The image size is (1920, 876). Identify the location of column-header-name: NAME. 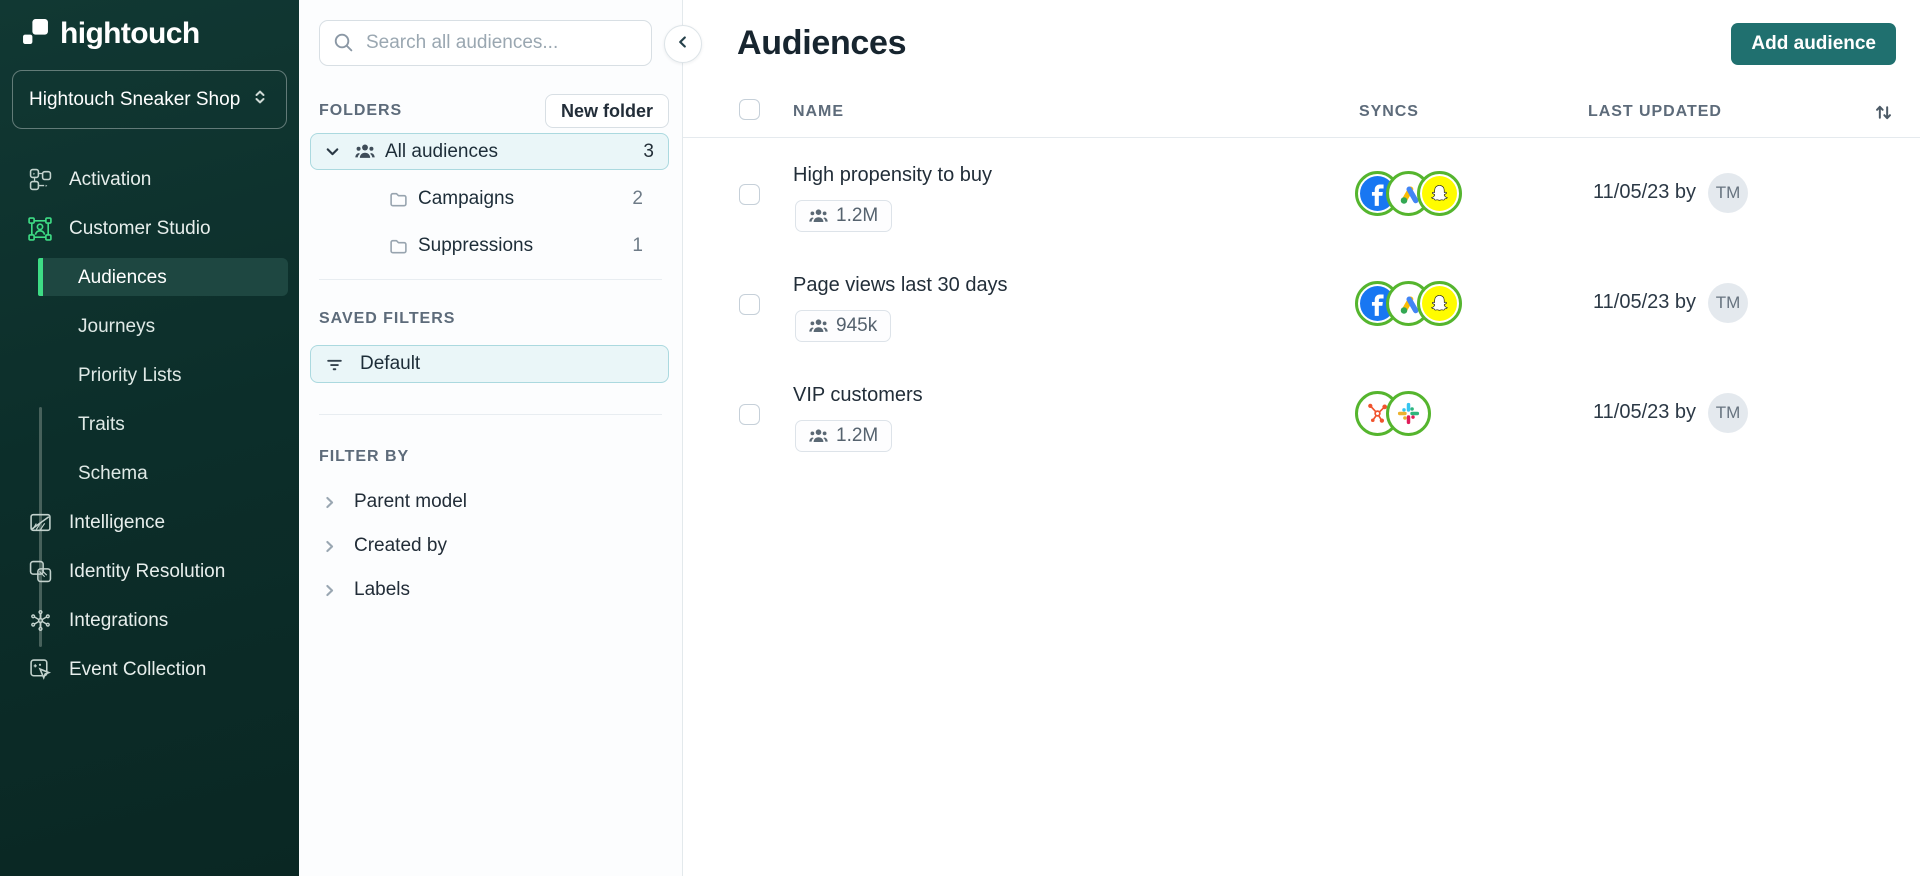
(818, 111).